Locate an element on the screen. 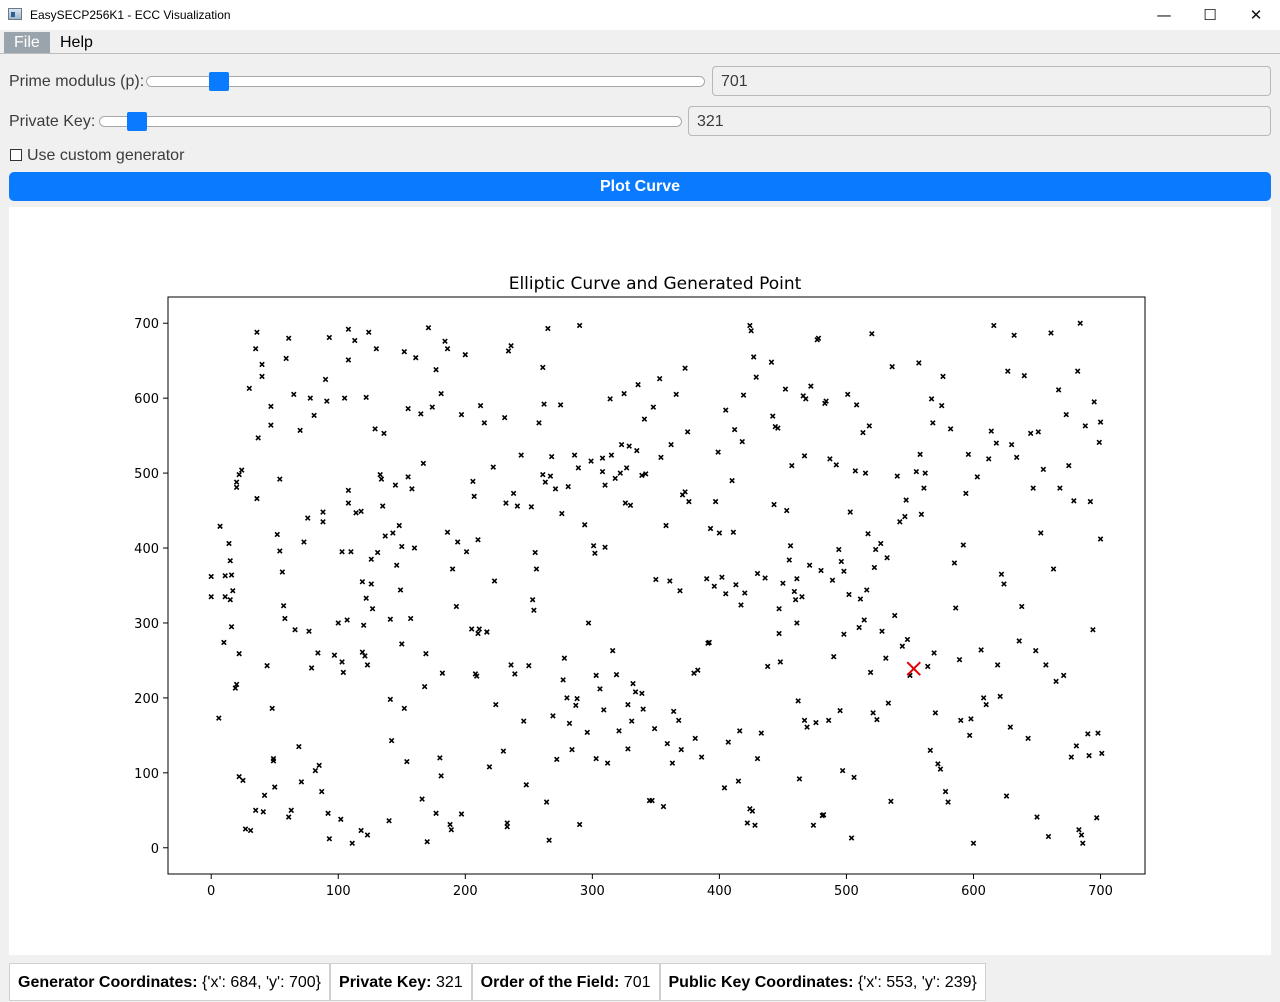  prime-modulus-value: 701 is located at coordinates (991, 81).